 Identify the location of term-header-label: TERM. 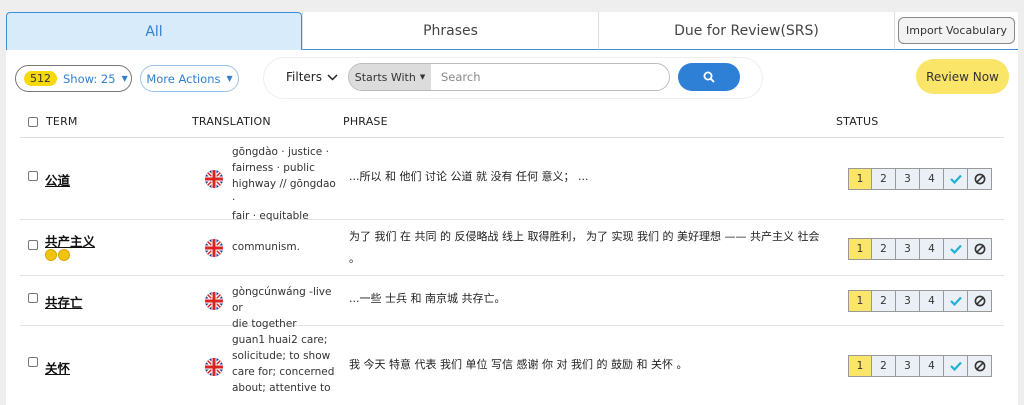
(62, 121).